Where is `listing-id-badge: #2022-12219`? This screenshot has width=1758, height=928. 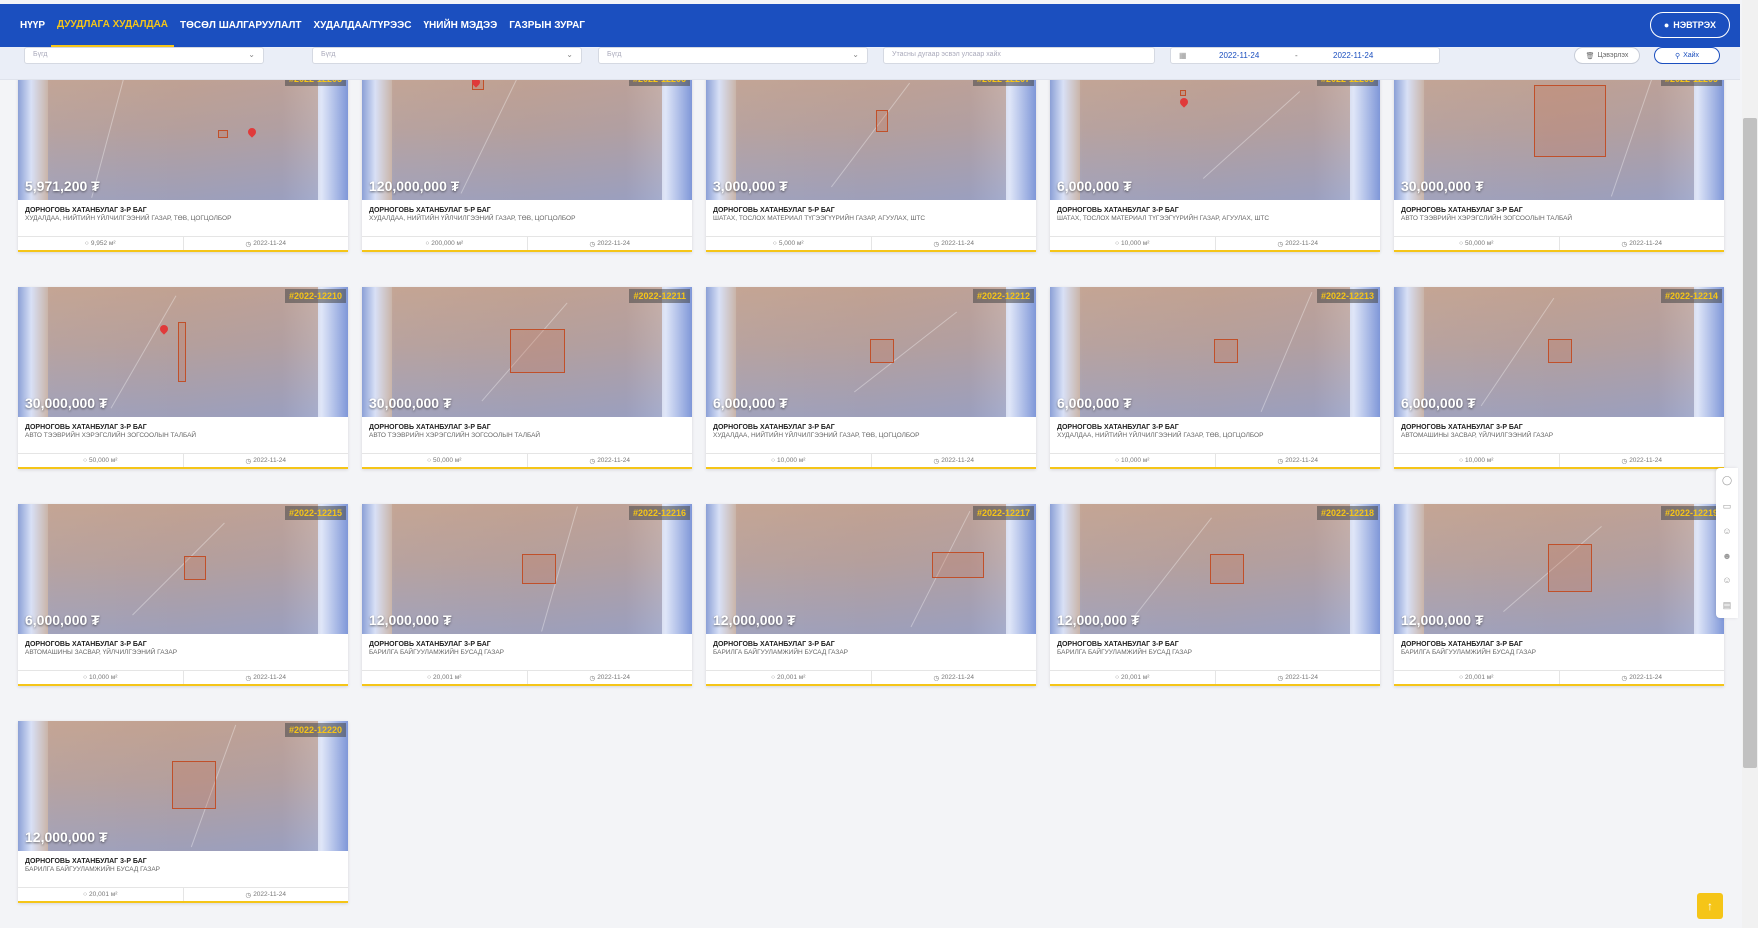
listing-id-badge: #2022-12219 is located at coordinates (1691, 513).